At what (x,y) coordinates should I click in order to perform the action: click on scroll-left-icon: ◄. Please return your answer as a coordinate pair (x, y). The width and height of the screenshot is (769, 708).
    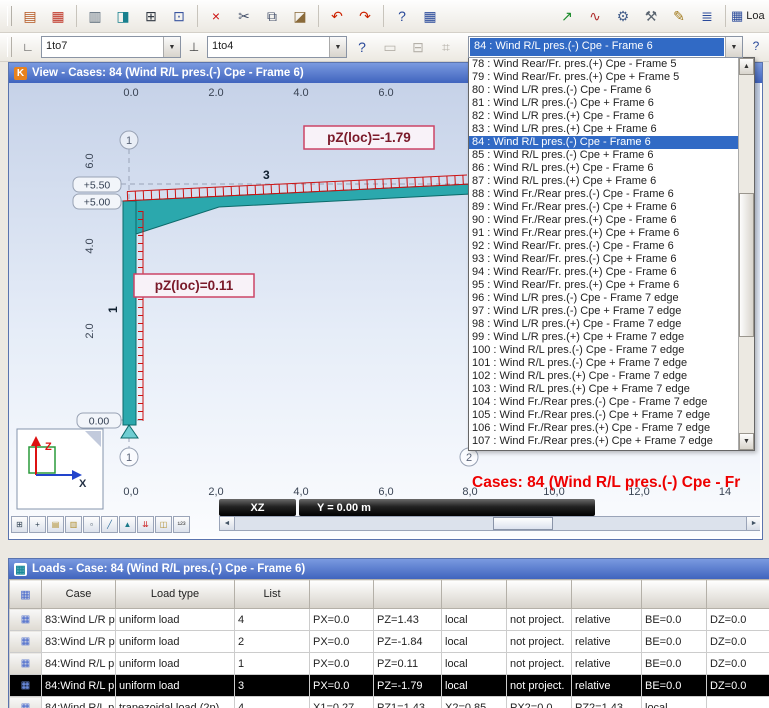
    Looking at the image, I should click on (227, 523).